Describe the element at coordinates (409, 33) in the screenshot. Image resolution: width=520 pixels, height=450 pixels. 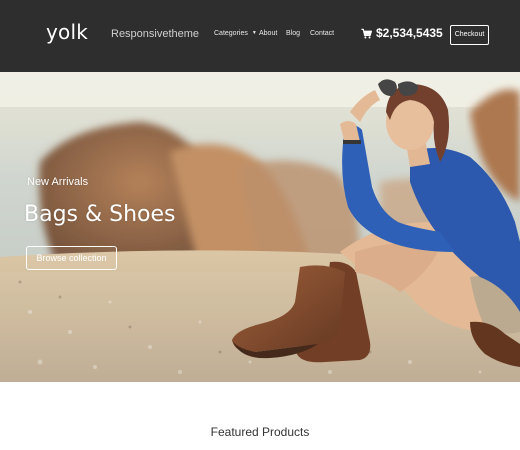
I see `cart-total: $2,534,5435` at that location.